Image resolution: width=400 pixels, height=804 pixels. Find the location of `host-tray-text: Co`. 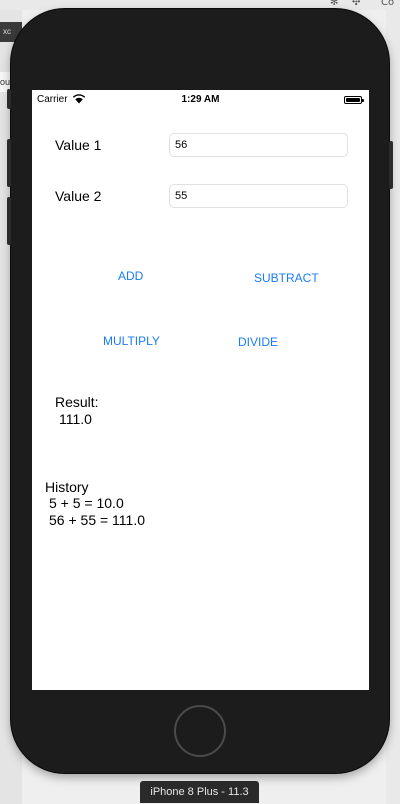

host-tray-text: Co is located at coordinates (387, 4).